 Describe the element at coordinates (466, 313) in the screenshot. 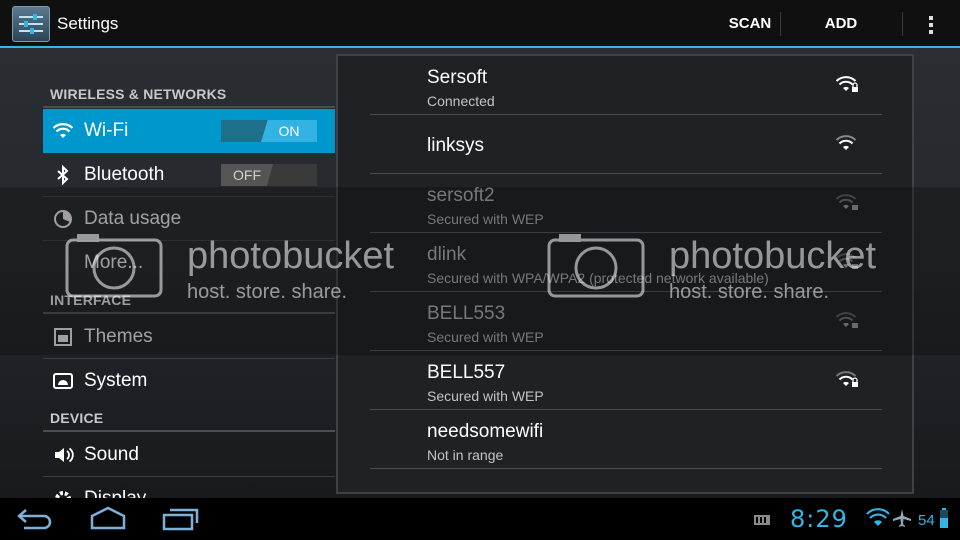

I see `network-name: BELL553` at that location.